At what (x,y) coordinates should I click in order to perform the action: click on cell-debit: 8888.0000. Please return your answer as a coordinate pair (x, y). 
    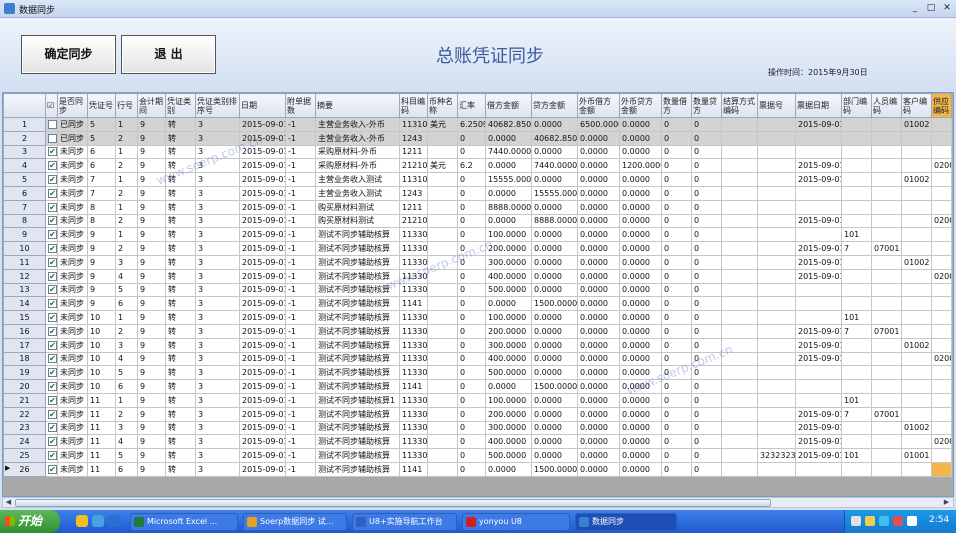
    Looking at the image, I should click on (508, 207).